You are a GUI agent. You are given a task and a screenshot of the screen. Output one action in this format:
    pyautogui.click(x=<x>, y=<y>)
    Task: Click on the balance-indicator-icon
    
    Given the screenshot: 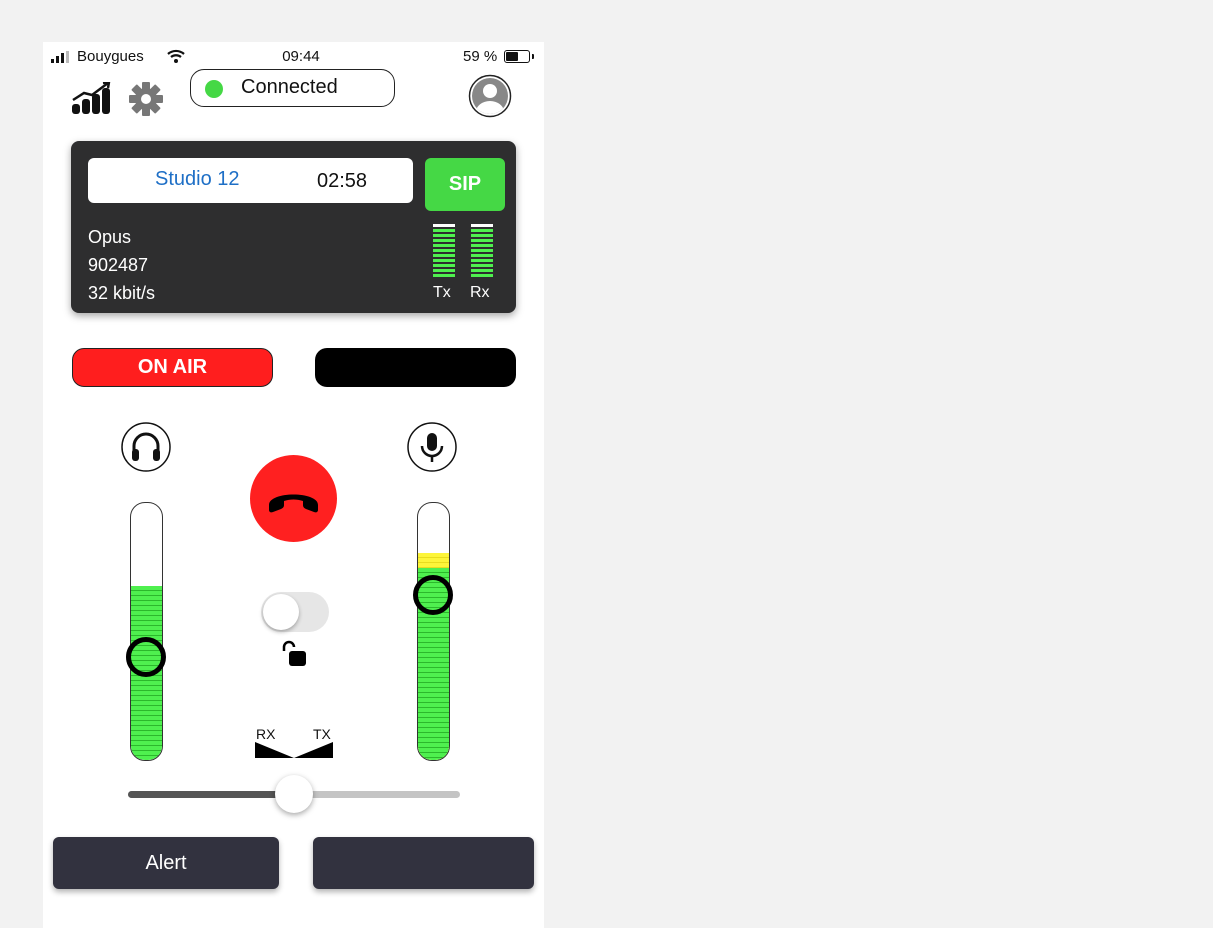 What is the action you would take?
    pyautogui.click(x=294, y=750)
    